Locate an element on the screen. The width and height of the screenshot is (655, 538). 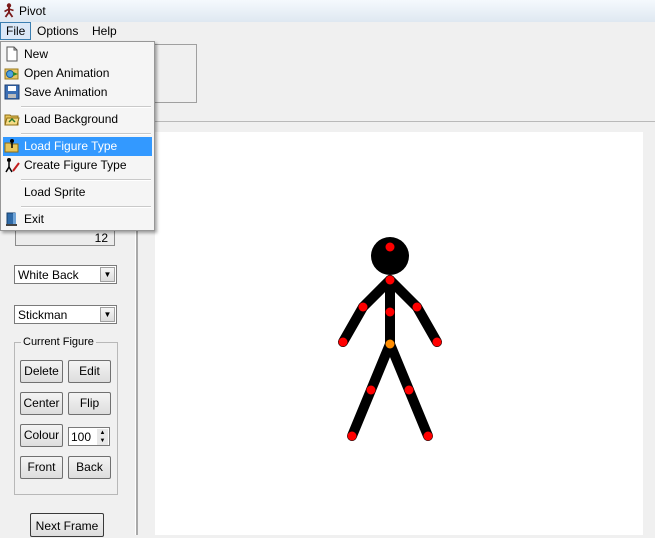
menu-item-label: Load Background is located at coordinates (71, 119).